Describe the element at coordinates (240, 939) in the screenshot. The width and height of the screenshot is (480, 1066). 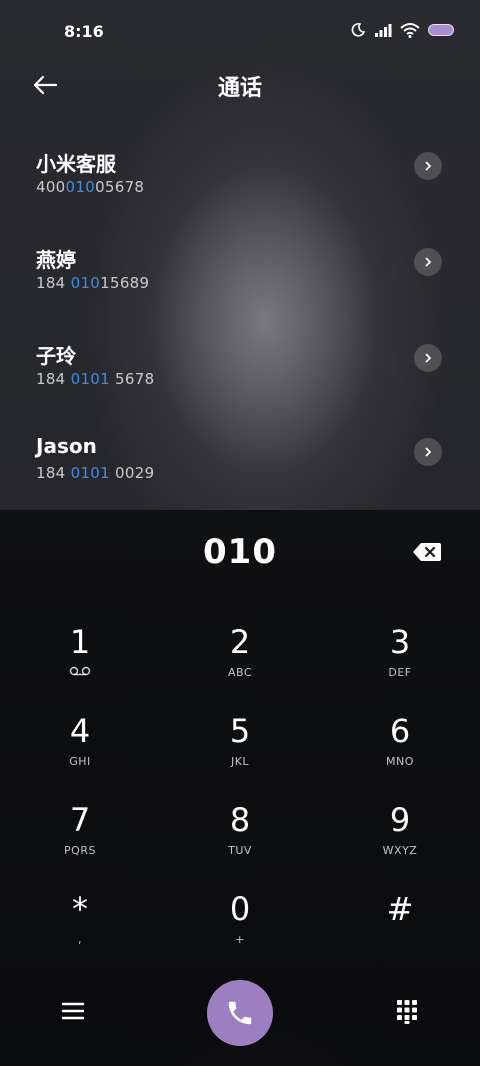
I see `key-letters: +` at that location.